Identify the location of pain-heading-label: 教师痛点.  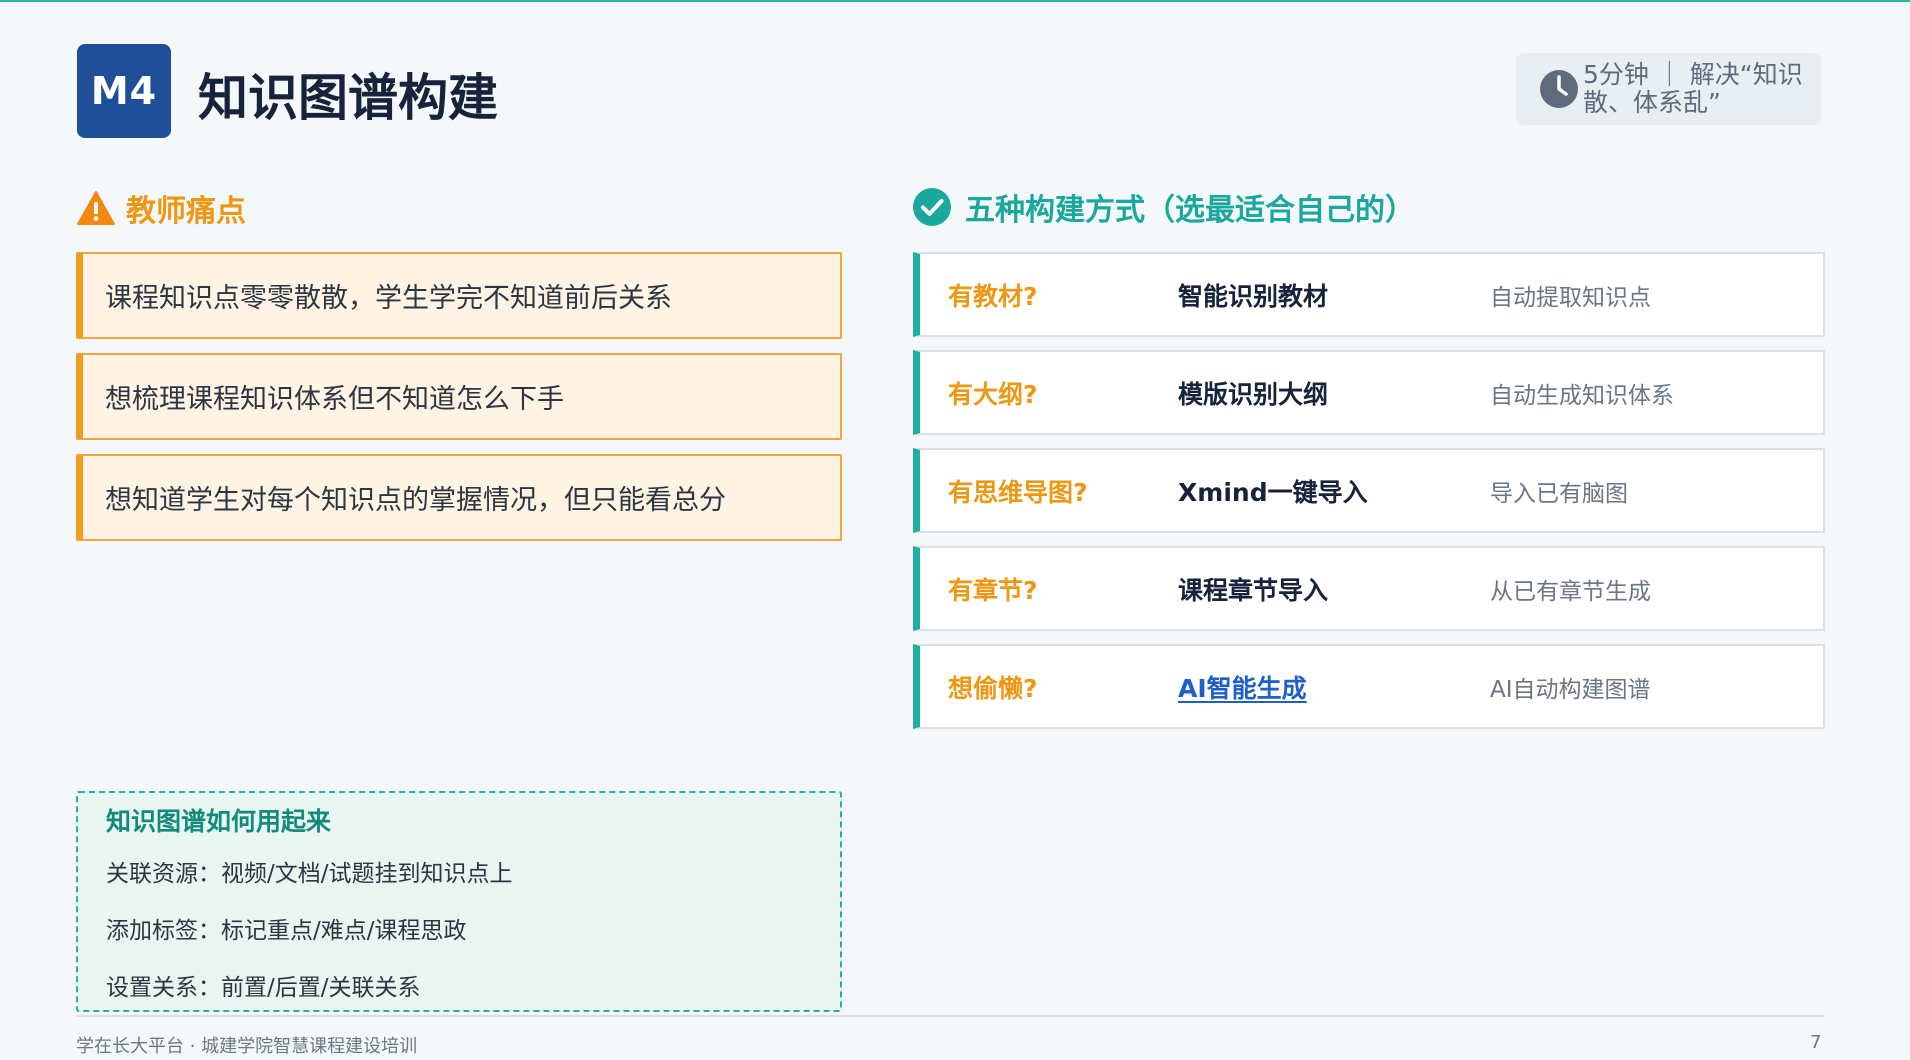
(186, 211).